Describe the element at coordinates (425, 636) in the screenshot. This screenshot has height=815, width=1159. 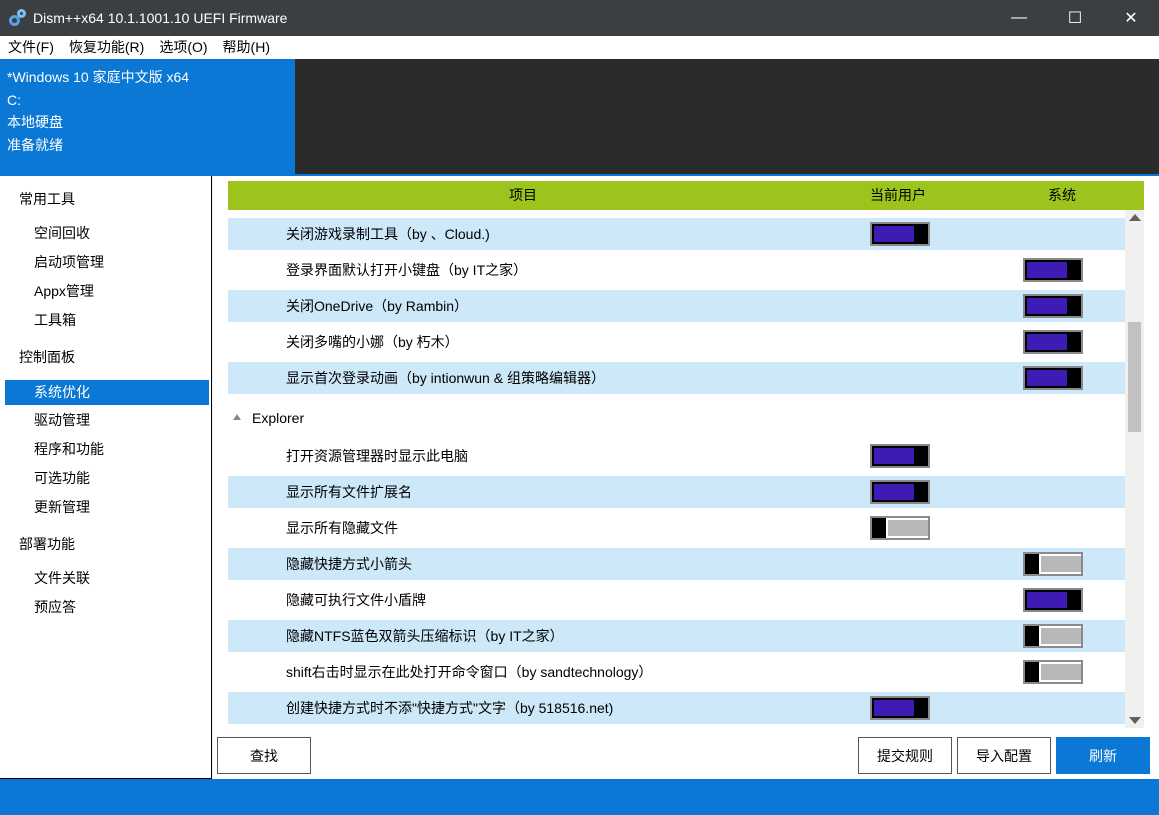
I see `list-item-label: 隐藏NTFS蓝色双箭头压缩标识（by IT之家）` at that location.